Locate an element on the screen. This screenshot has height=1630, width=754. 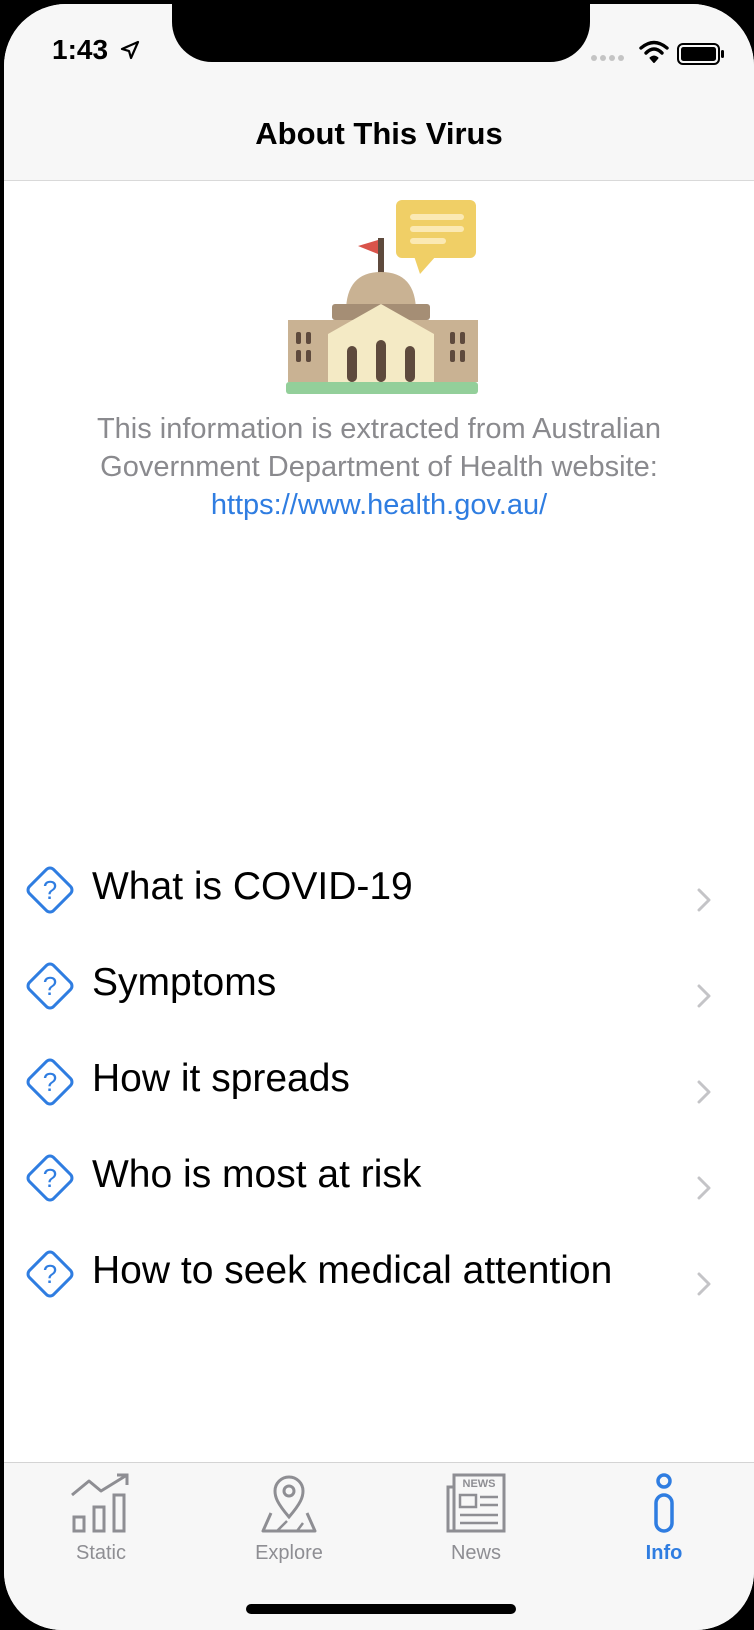
tab-label: Static is located at coordinates (101, 1553).